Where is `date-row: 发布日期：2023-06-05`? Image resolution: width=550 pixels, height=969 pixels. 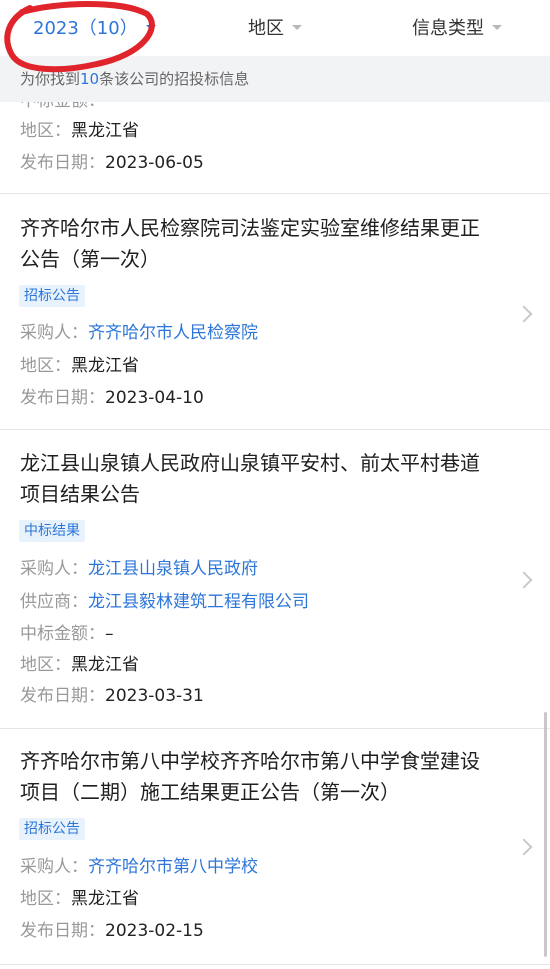 date-row: 发布日期：2023-06-05 is located at coordinates (112, 163).